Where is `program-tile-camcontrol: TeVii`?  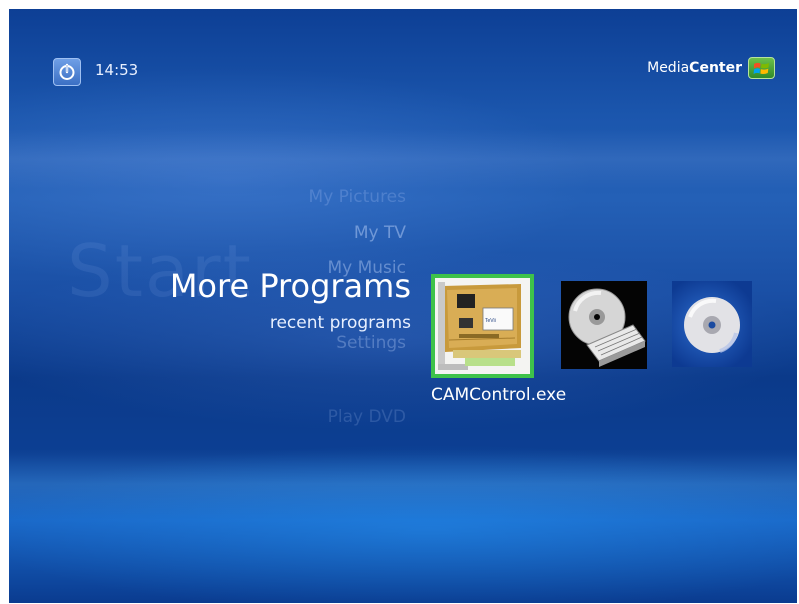 program-tile-camcontrol: TeVii is located at coordinates (482, 326).